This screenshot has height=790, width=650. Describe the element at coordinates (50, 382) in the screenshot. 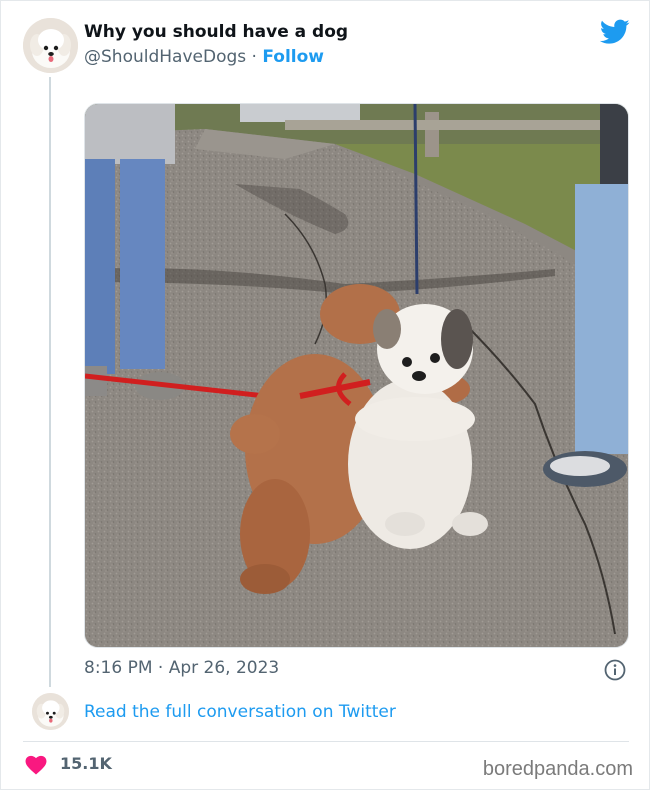

I see `thread-line` at that location.